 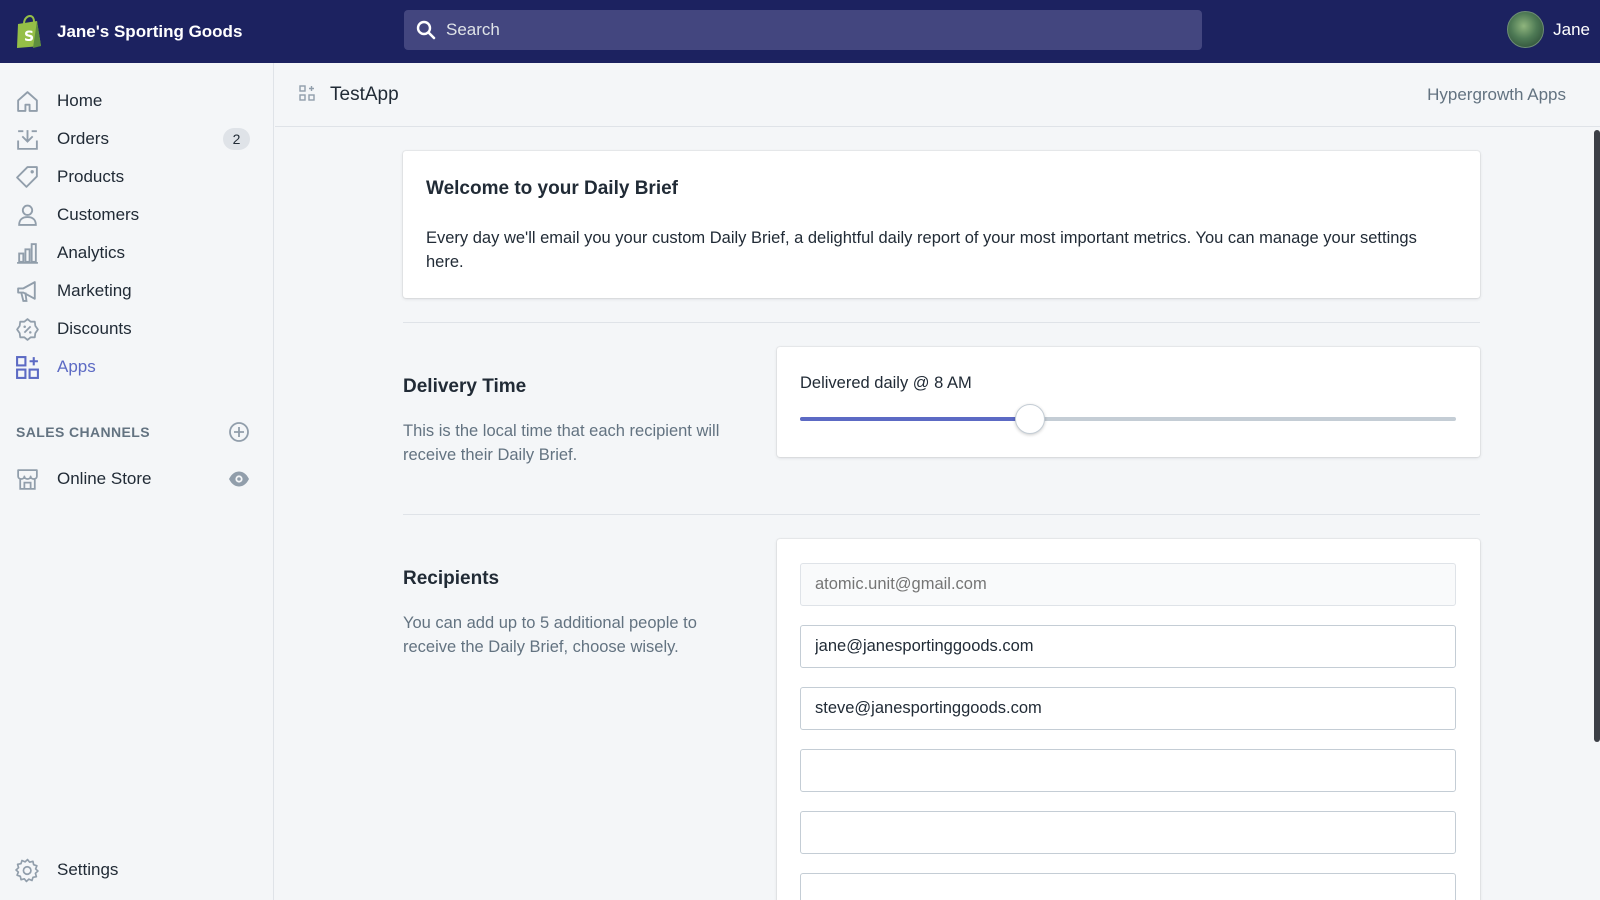 What do you see at coordinates (27, 253) in the screenshot?
I see `bar-chart-icon` at bounding box center [27, 253].